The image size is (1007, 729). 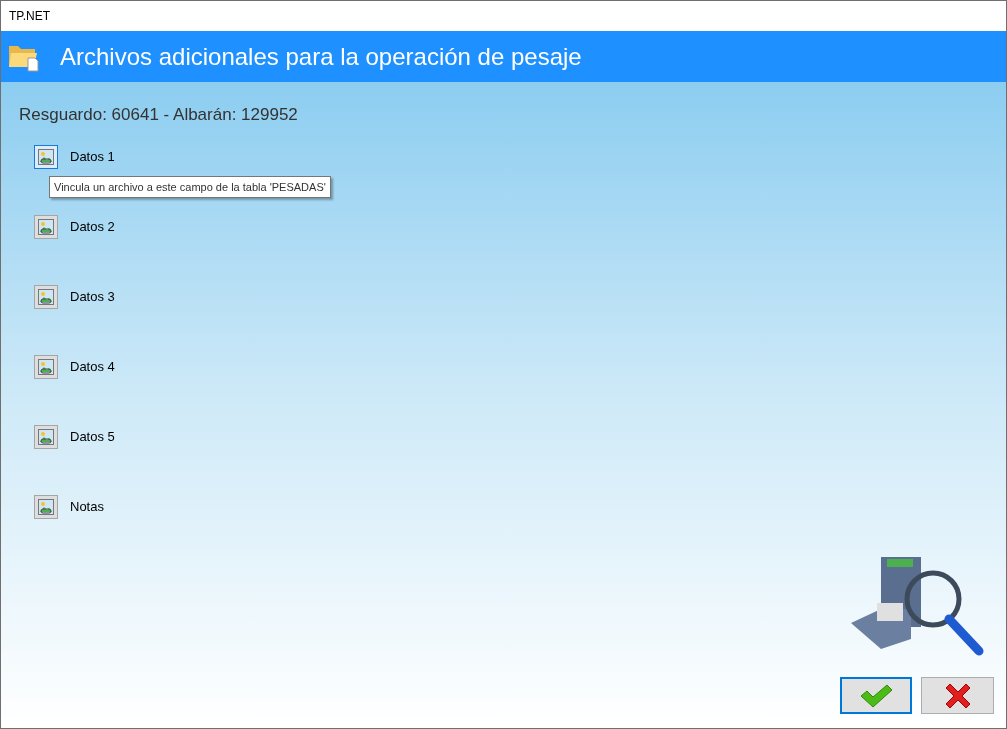 What do you see at coordinates (92, 226) in the screenshot?
I see `field-label: Datos 2` at bounding box center [92, 226].